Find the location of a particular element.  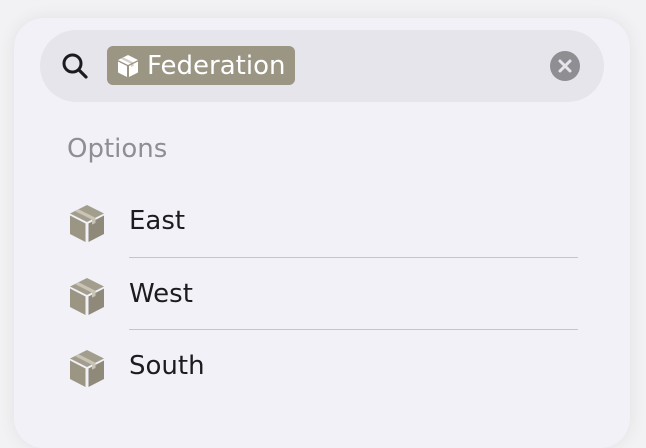

background-header is located at coordinates (323, 10).